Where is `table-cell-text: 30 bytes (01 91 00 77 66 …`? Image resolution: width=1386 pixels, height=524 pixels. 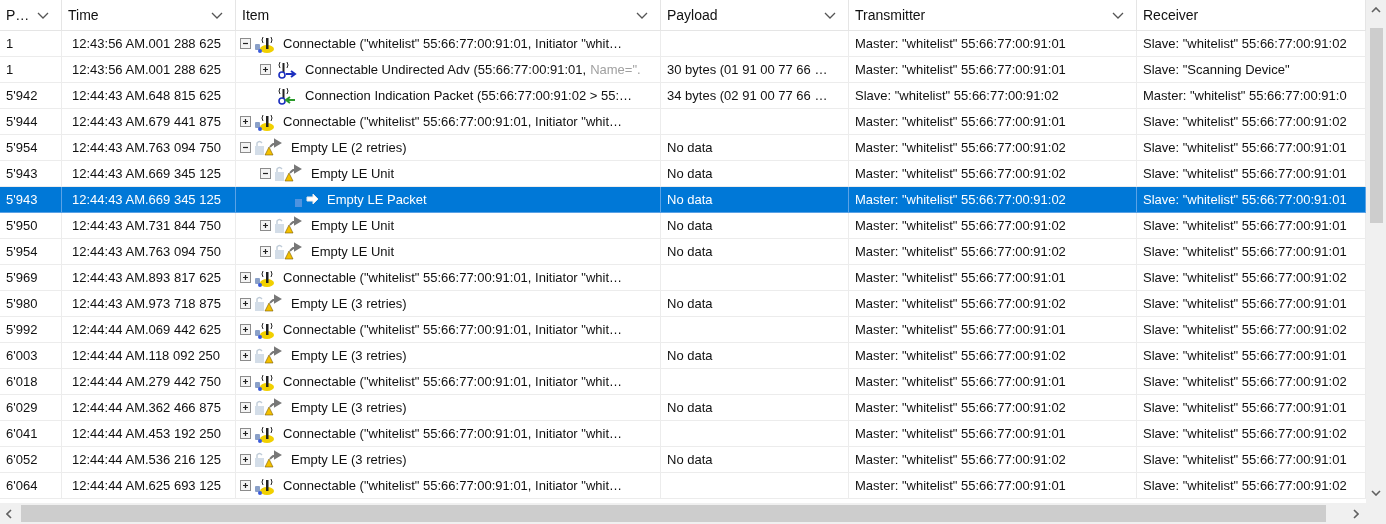
table-cell-text: 30 bytes (01 91 00 77 66 … is located at coordinates (747, 69).